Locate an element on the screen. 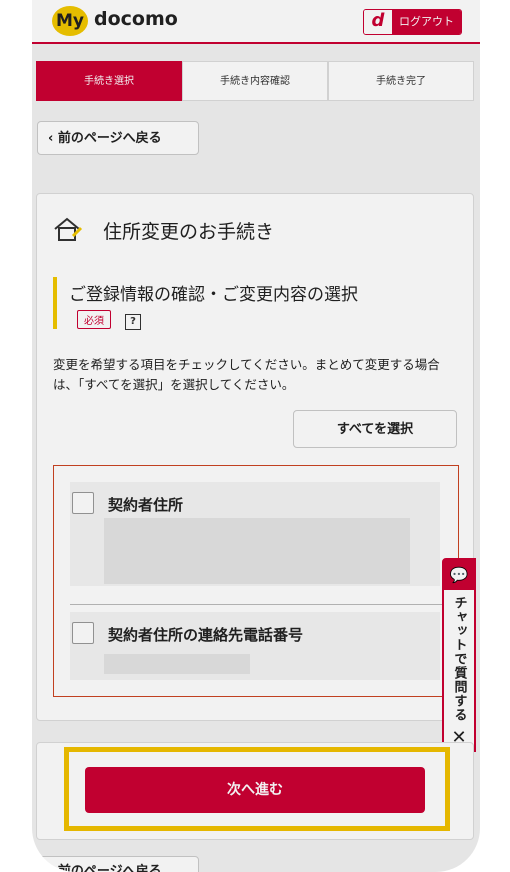 Image resolution: width=510 pixels, height=872 pixels. divider is located at coordinates (262, 604).